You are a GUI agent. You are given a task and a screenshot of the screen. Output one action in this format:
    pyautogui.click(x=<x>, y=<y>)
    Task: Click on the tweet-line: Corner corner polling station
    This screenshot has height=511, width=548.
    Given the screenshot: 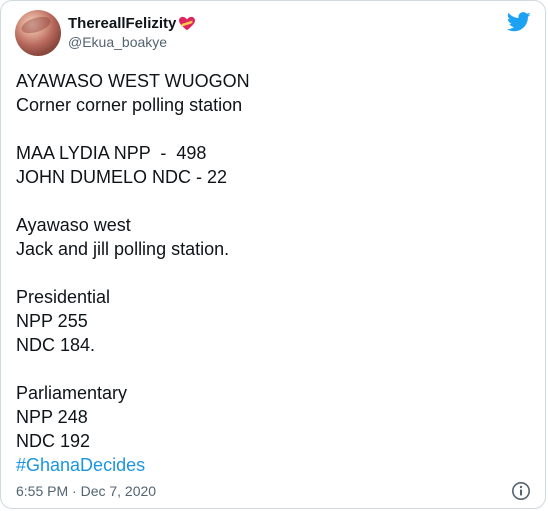 What is the action you would take?
    pyautogui.click(x=129, y=105)
    